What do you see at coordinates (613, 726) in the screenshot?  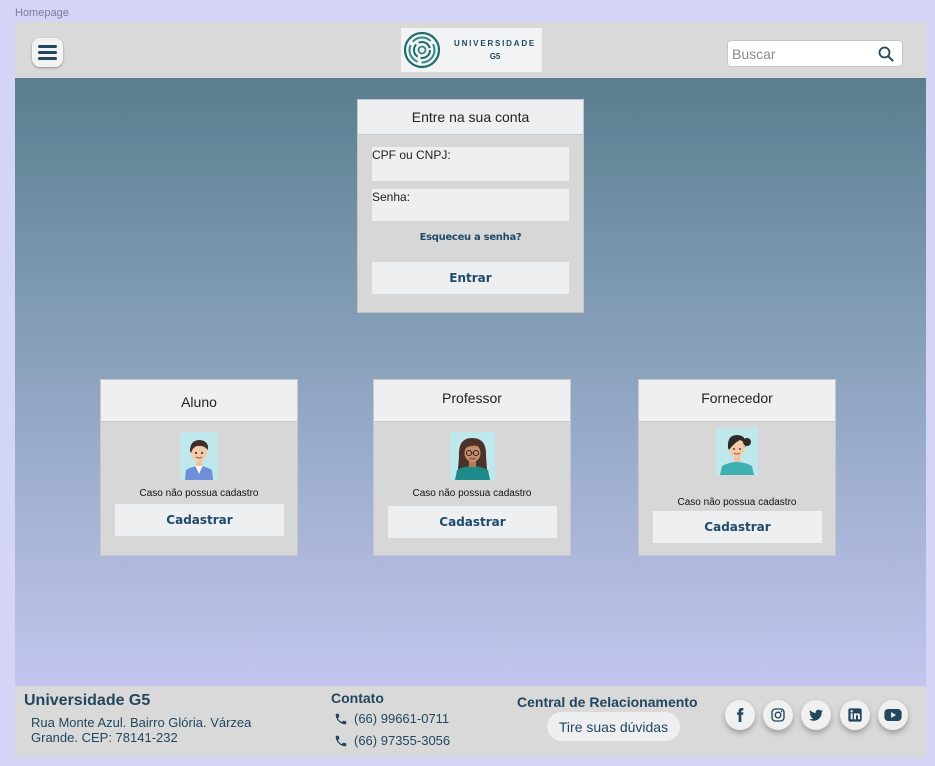 I see `faq-button: Tire suas dúvidas` at bounding box center [613, 726].